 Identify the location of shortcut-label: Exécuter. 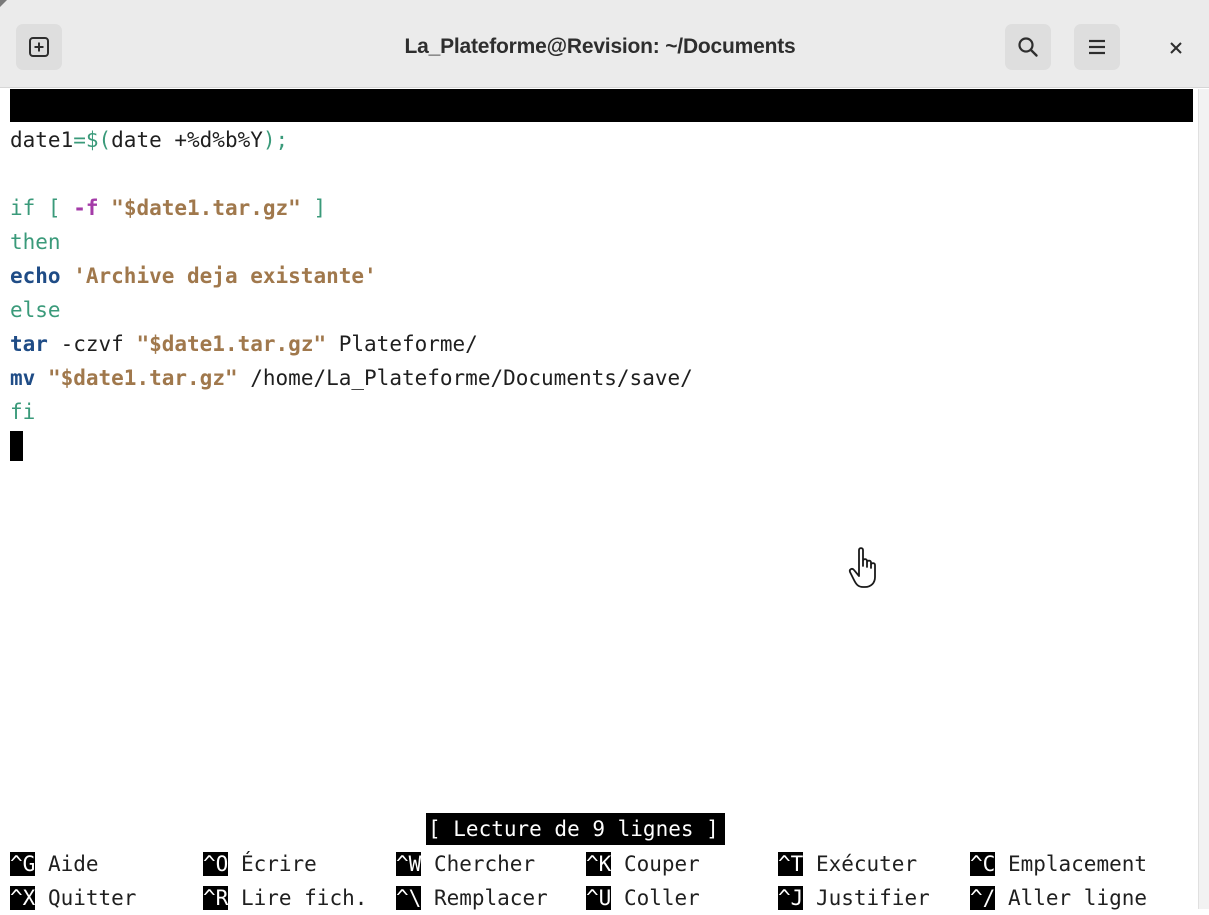
(860, 864).